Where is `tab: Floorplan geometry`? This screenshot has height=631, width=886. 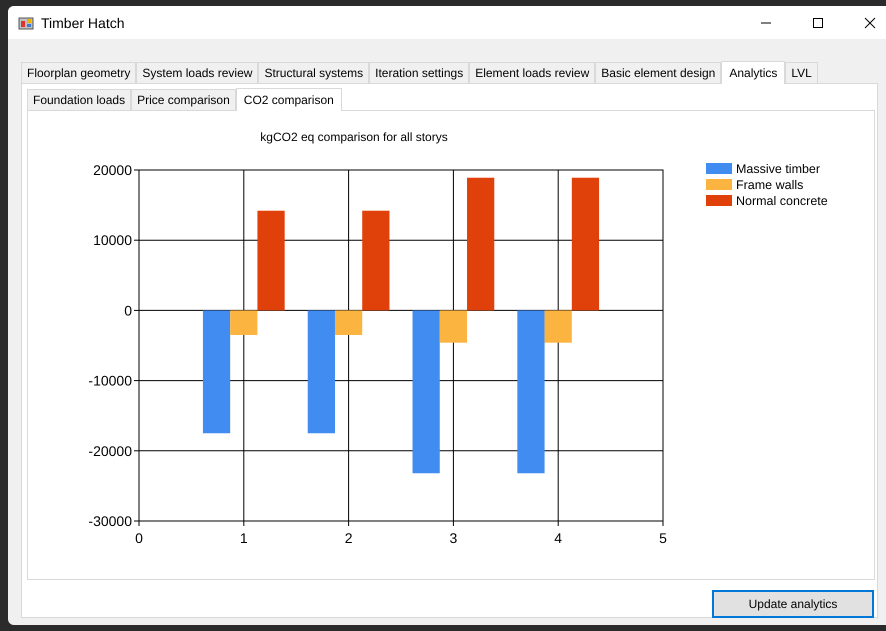
tab: Floorplan geometry is located at coordinates (78, 72).